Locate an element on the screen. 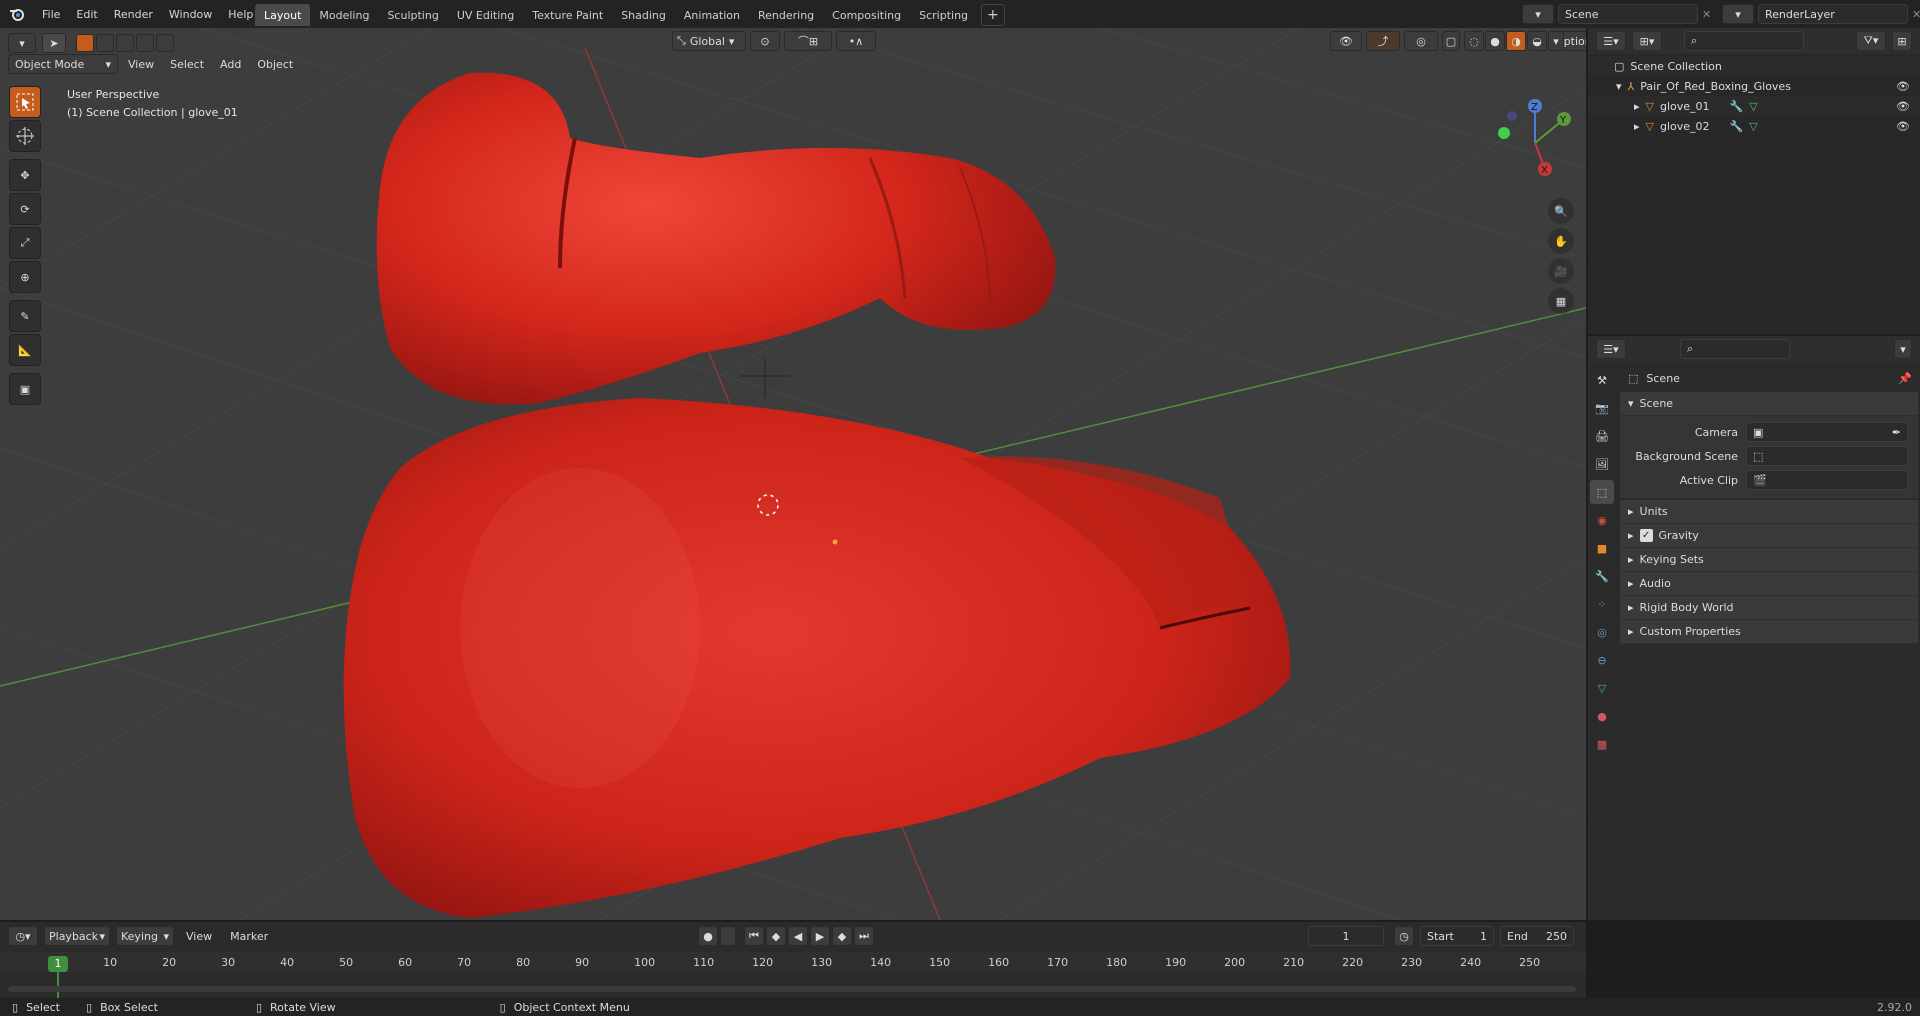  timeline-menu-marker: Marker is located at coordinates (249, 936).